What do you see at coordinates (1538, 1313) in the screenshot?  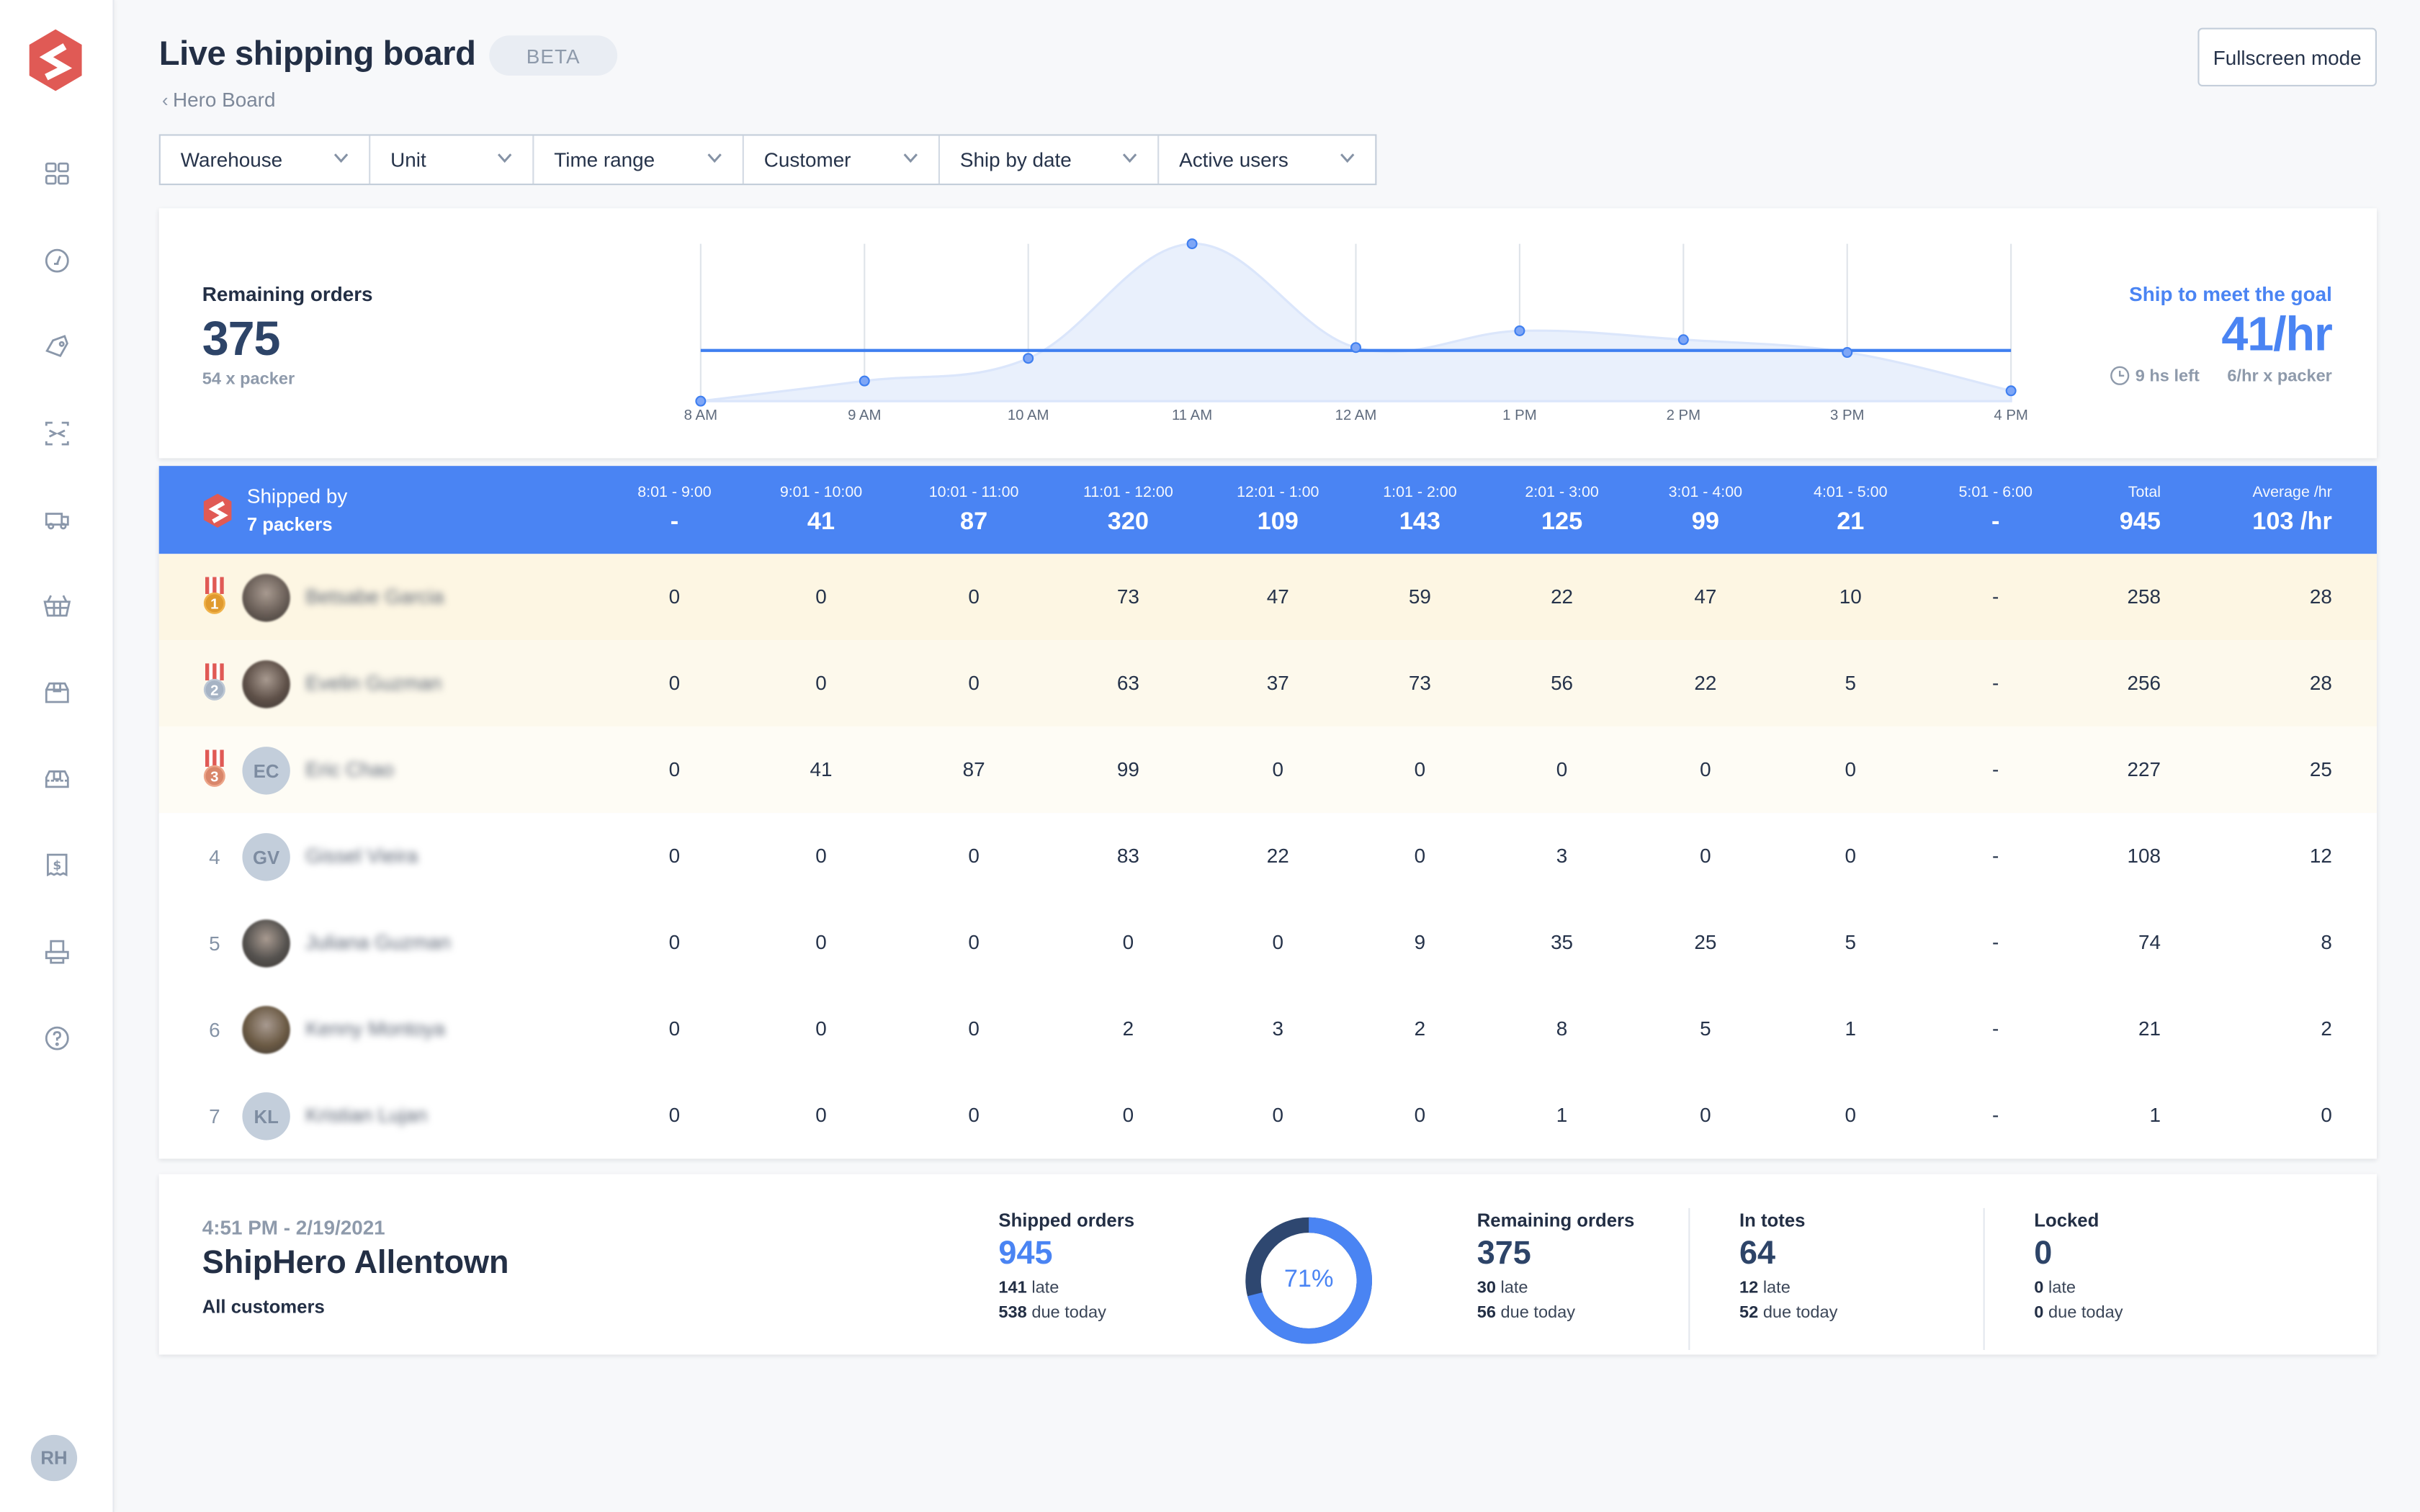 I see `due-text: due today` at bounding box center [1538, 1313].